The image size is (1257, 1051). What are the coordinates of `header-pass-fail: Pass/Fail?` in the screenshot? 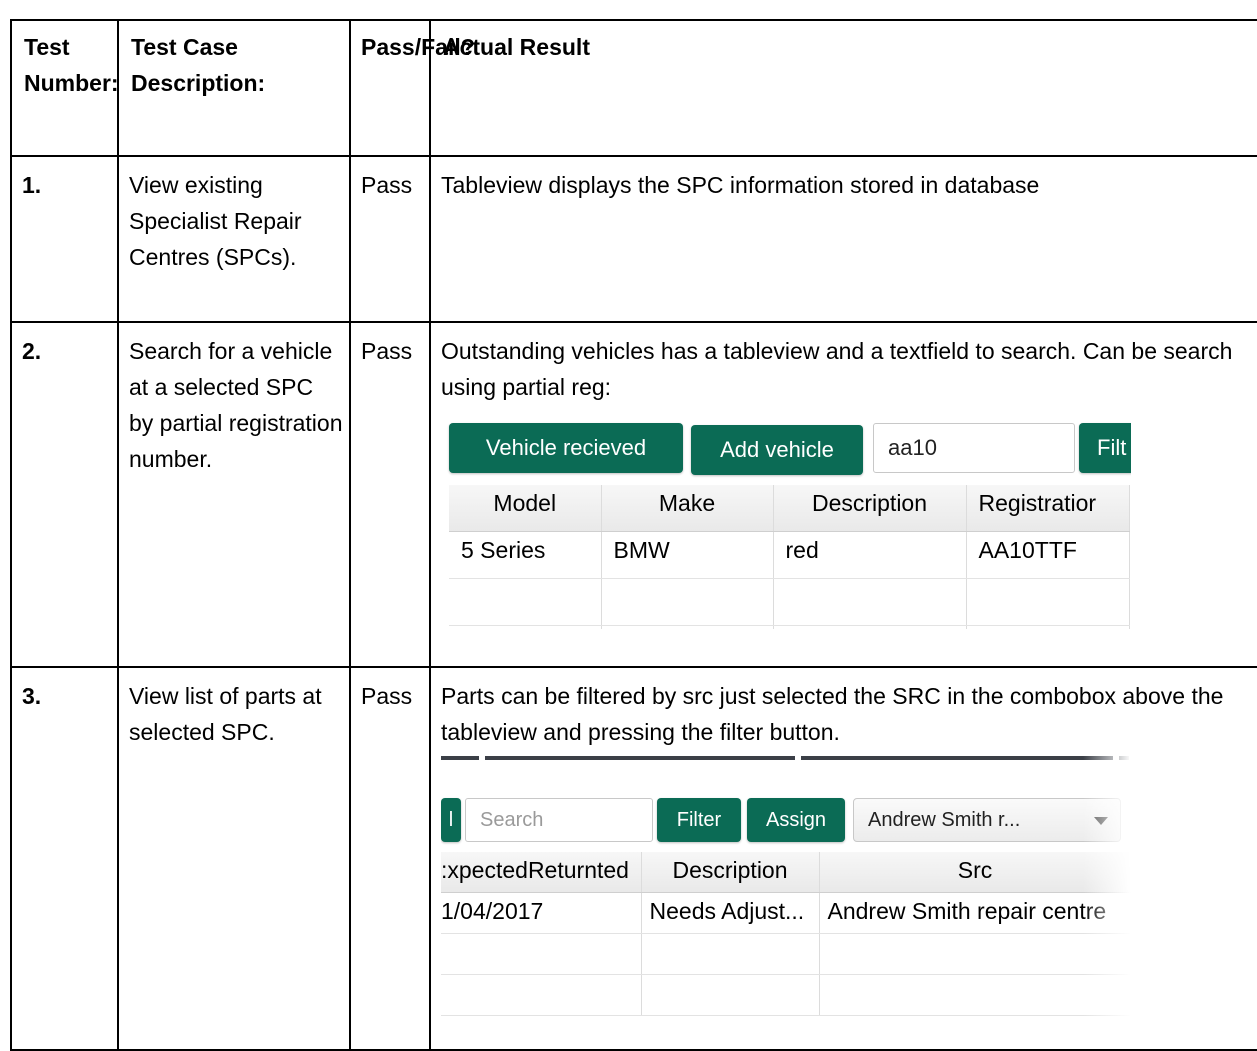 It's located at (412, 88).